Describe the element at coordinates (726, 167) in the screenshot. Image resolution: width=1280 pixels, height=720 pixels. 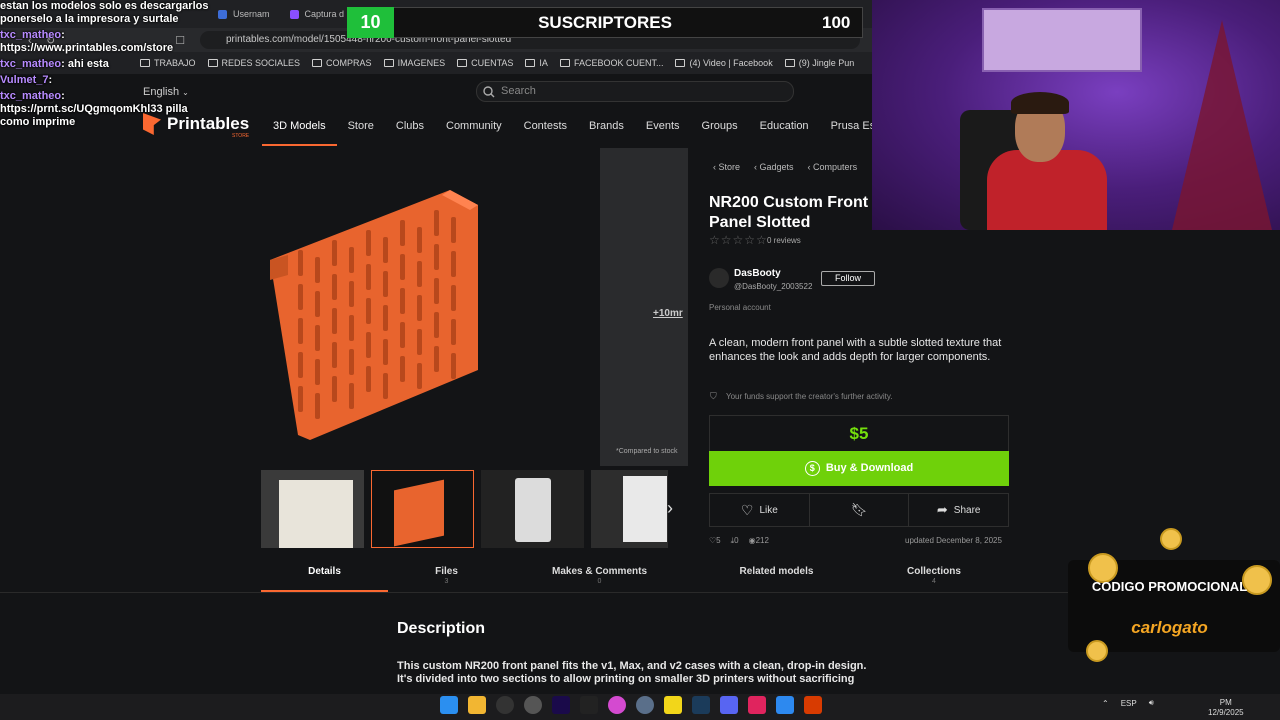
I see `breadcrumb-item: ‹ Store` at that location.